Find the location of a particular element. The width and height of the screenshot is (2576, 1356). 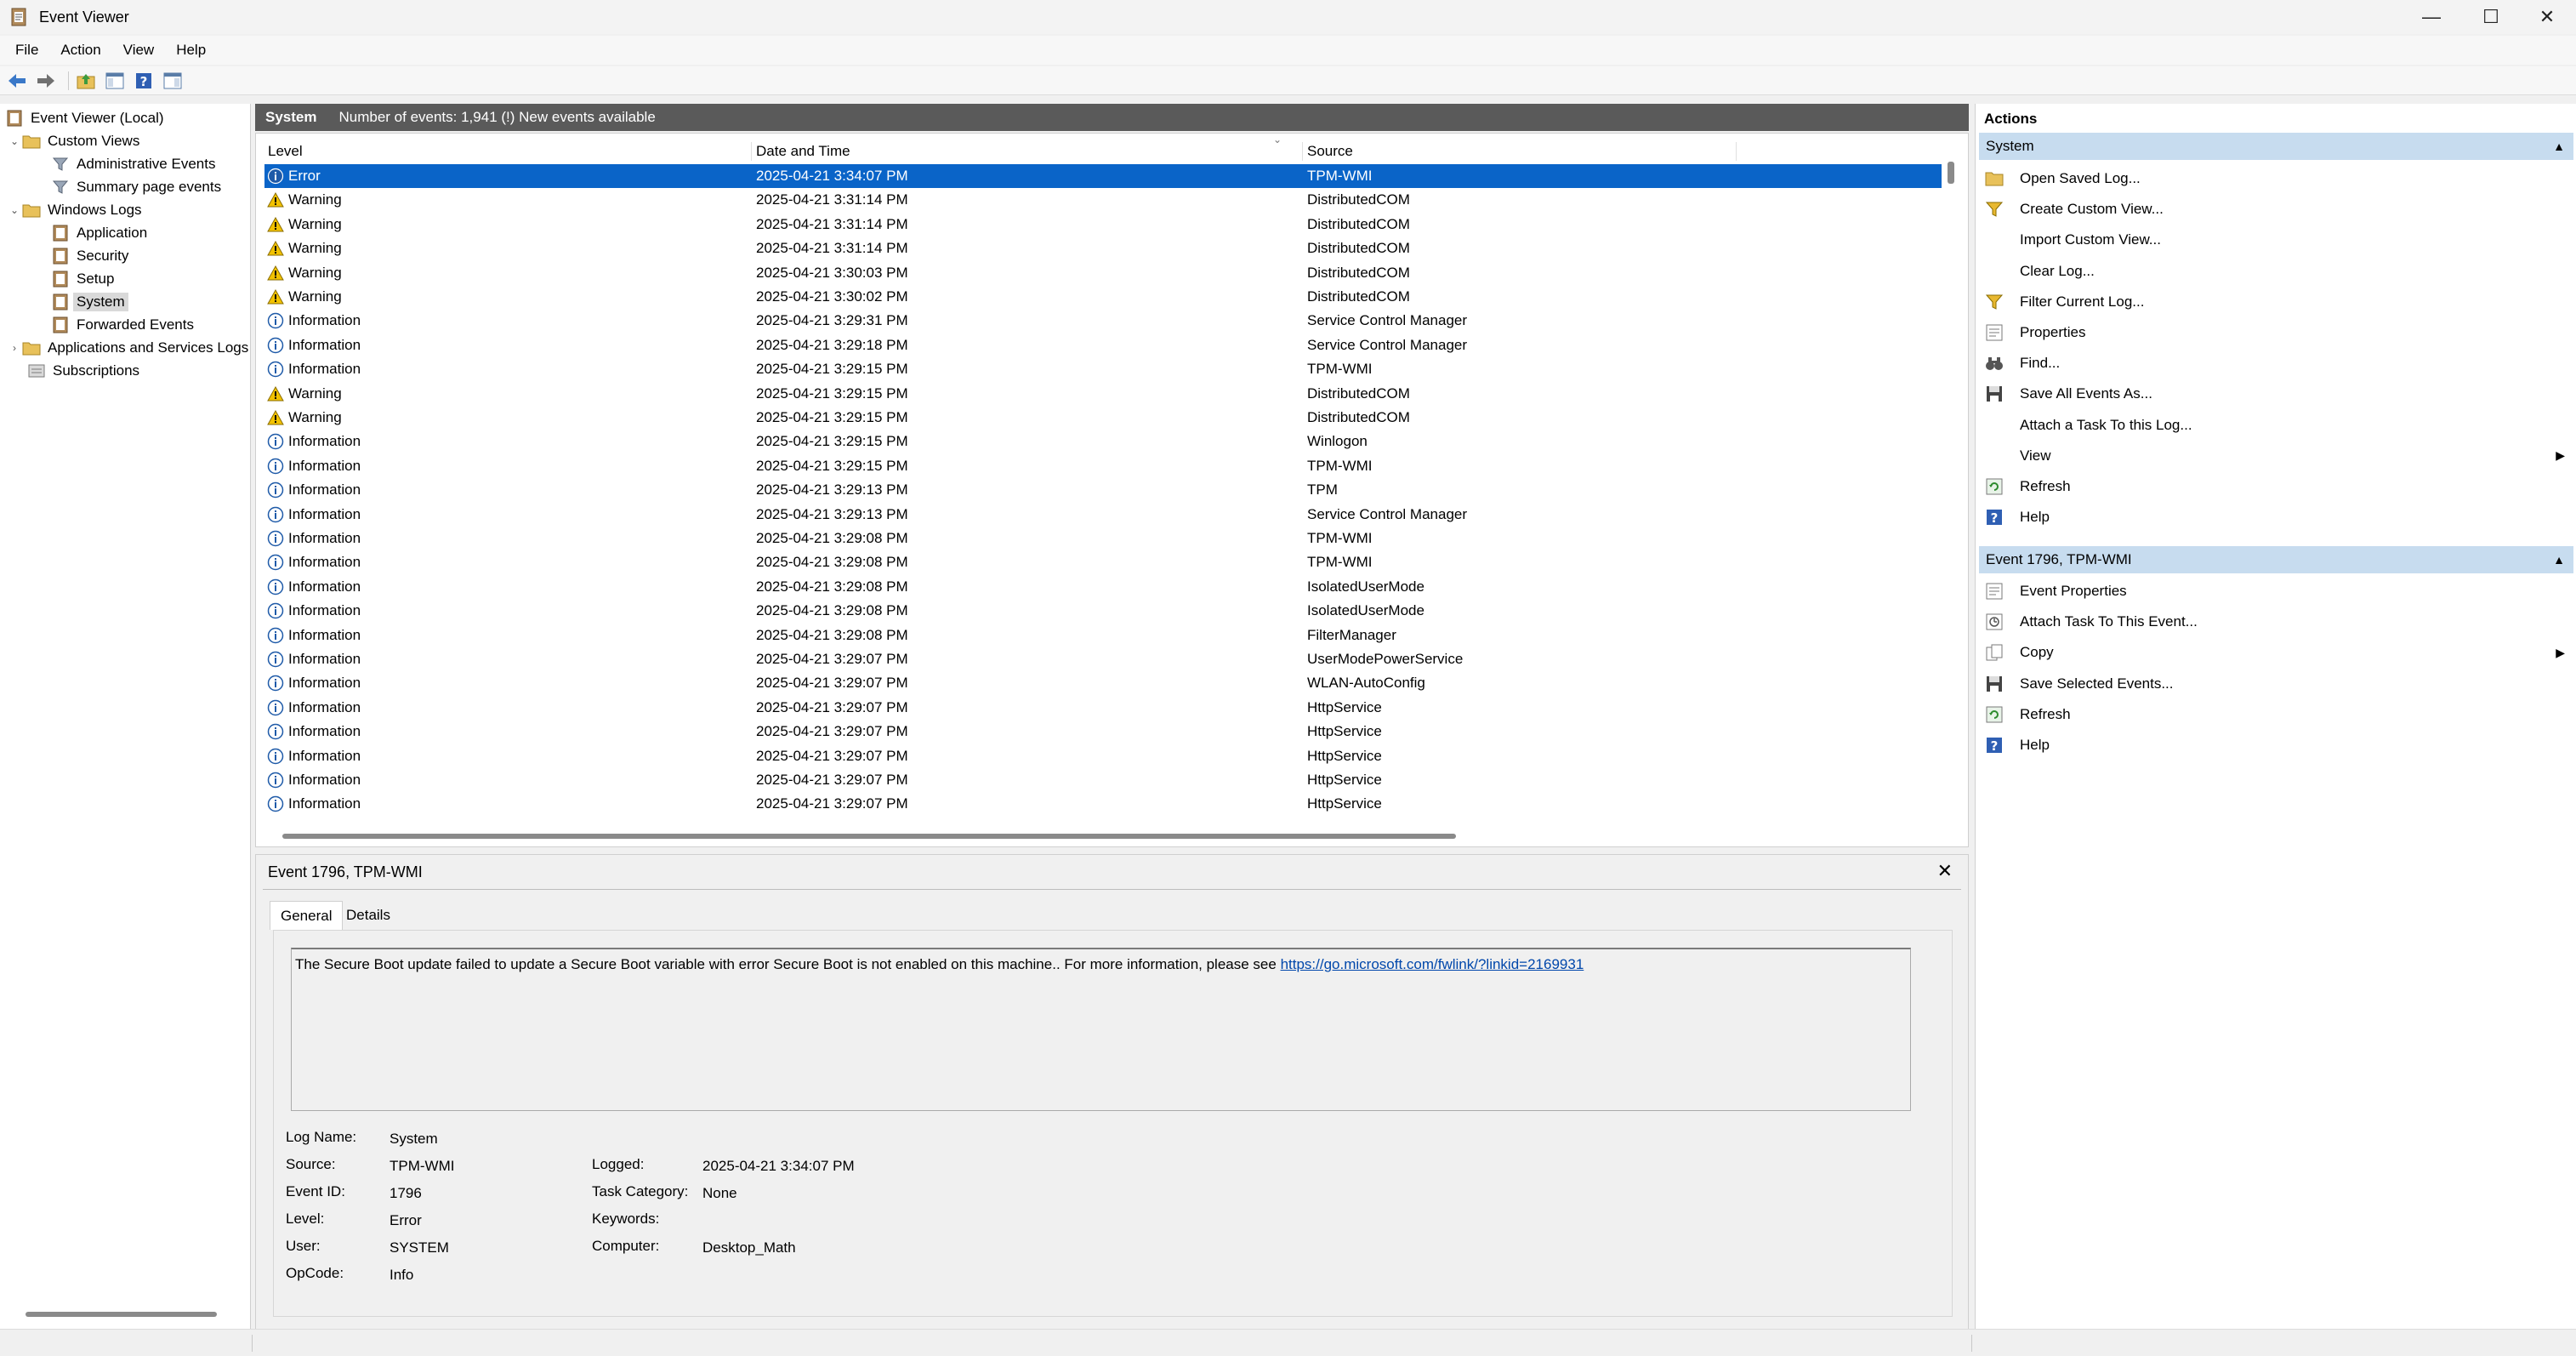

event-list-horizontal-scrollbar is located at coordinates (869, 836).